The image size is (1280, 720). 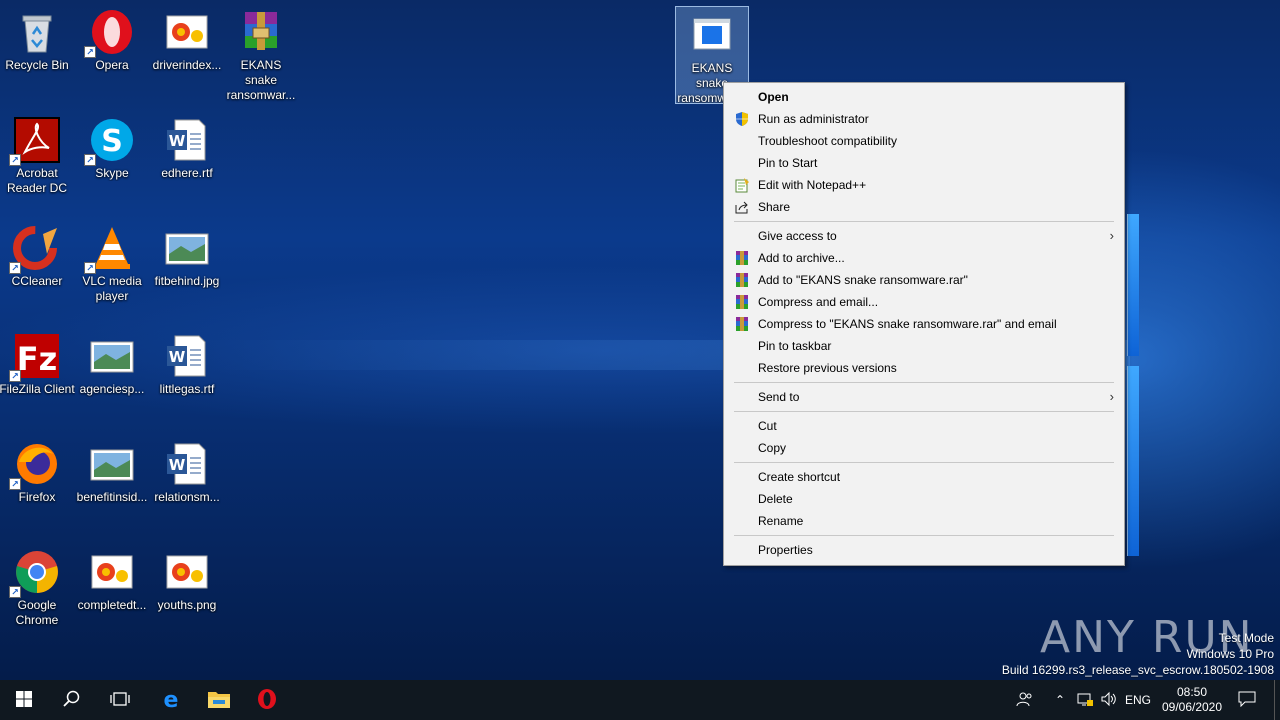 I want to click on vlc-icon: ↗, so click(x=110, y=249).